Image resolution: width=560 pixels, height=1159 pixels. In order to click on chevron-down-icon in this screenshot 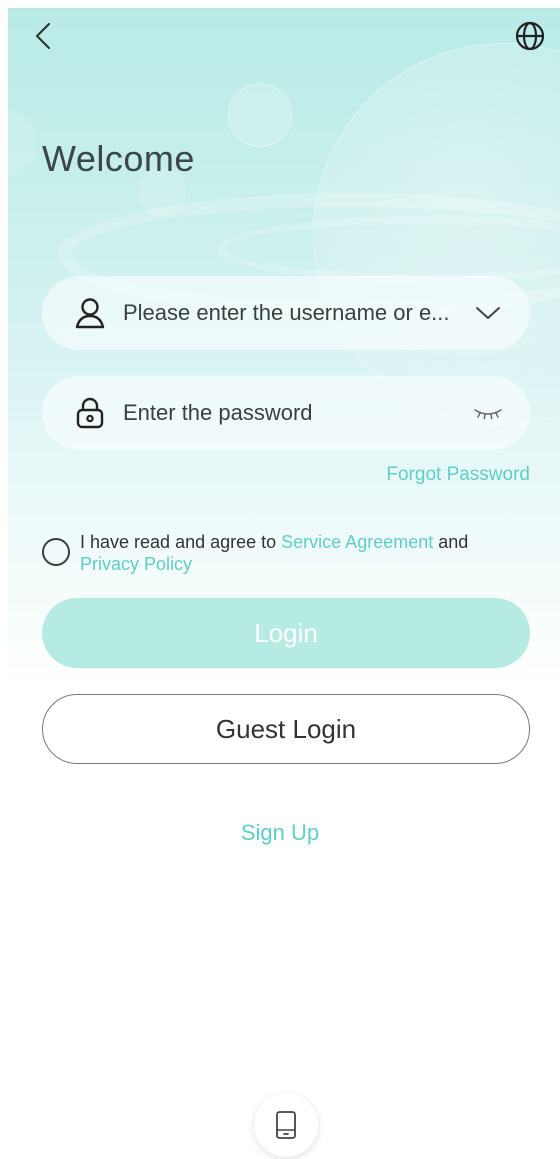, I will do `click(488, 313)`.